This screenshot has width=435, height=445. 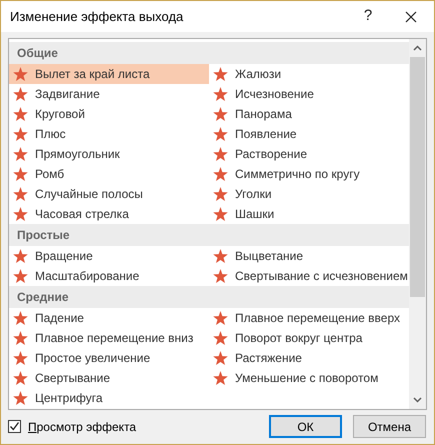 I want to click on effect-item: Случайные полосы, so click(x=109, y=194).